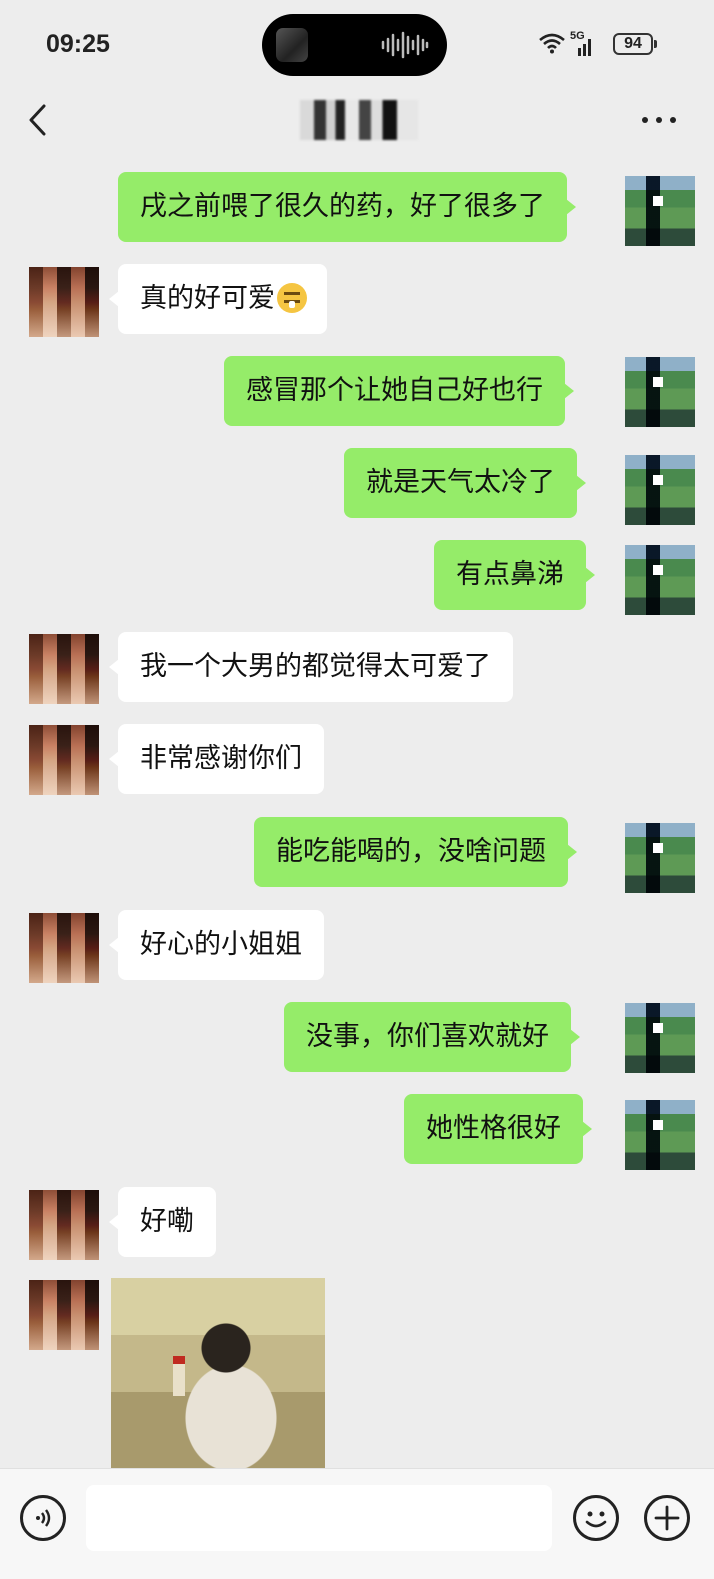 This screenshot has height=1579, width=714. I want to click on message-text: 真的好可爱, so click(207, 298).